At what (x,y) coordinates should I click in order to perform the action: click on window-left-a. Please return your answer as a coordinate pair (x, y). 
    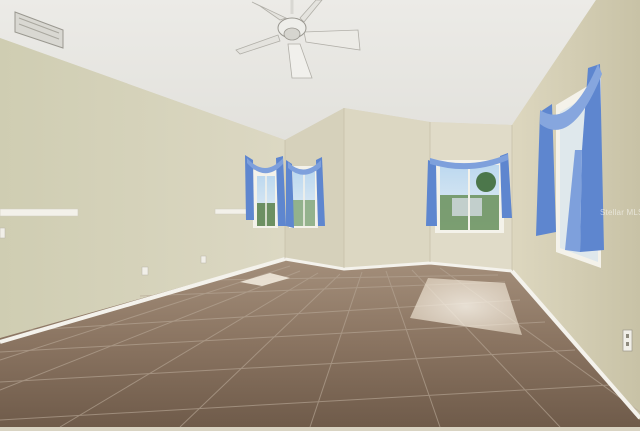
    Looking at the image, I should click on (265, 199).